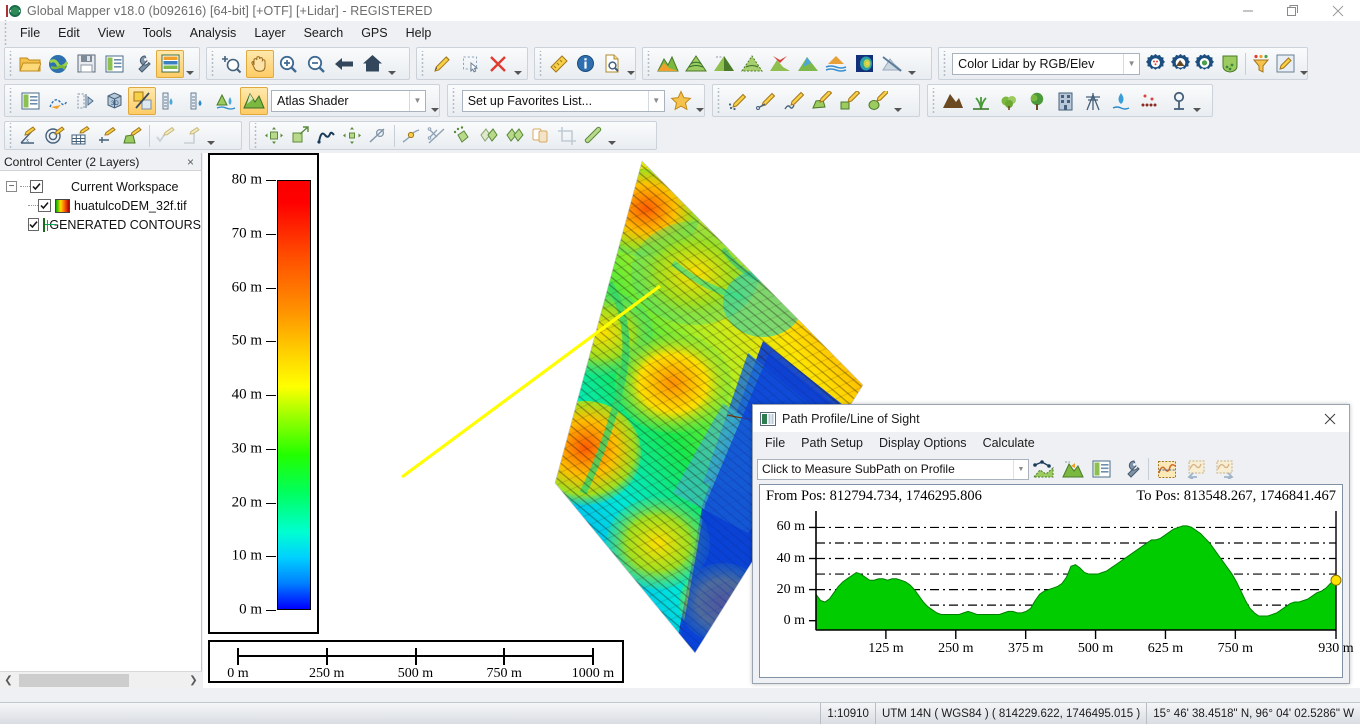 Image resolution: width=1360 pixels, height=724 pixels. Describe the element at coordinates (775, 443) in the screenshot. I see `dialog-menu-file: File` at that location.